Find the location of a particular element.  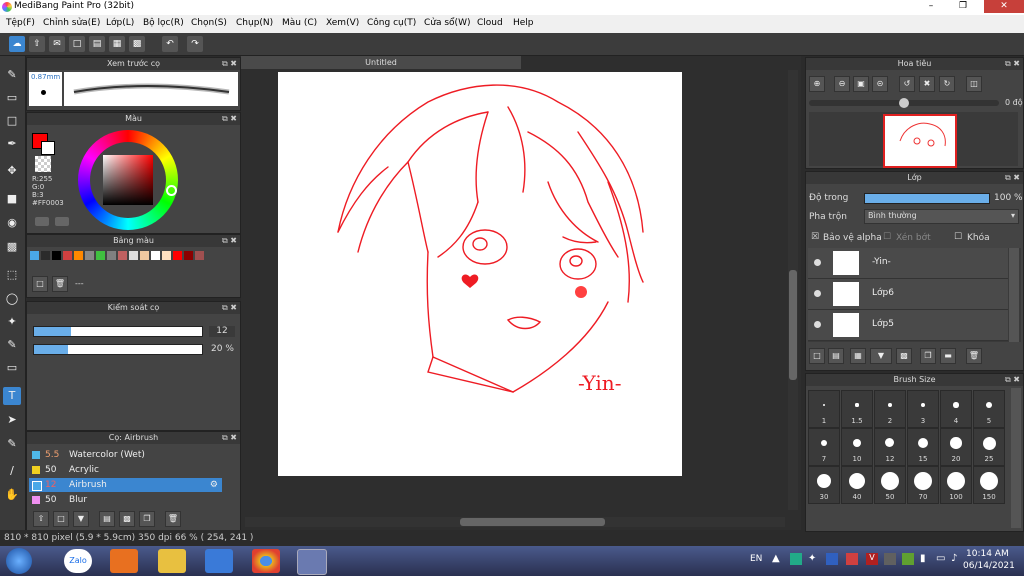

menu-capture: Chụp(N) is located at coordinates (254, 23).